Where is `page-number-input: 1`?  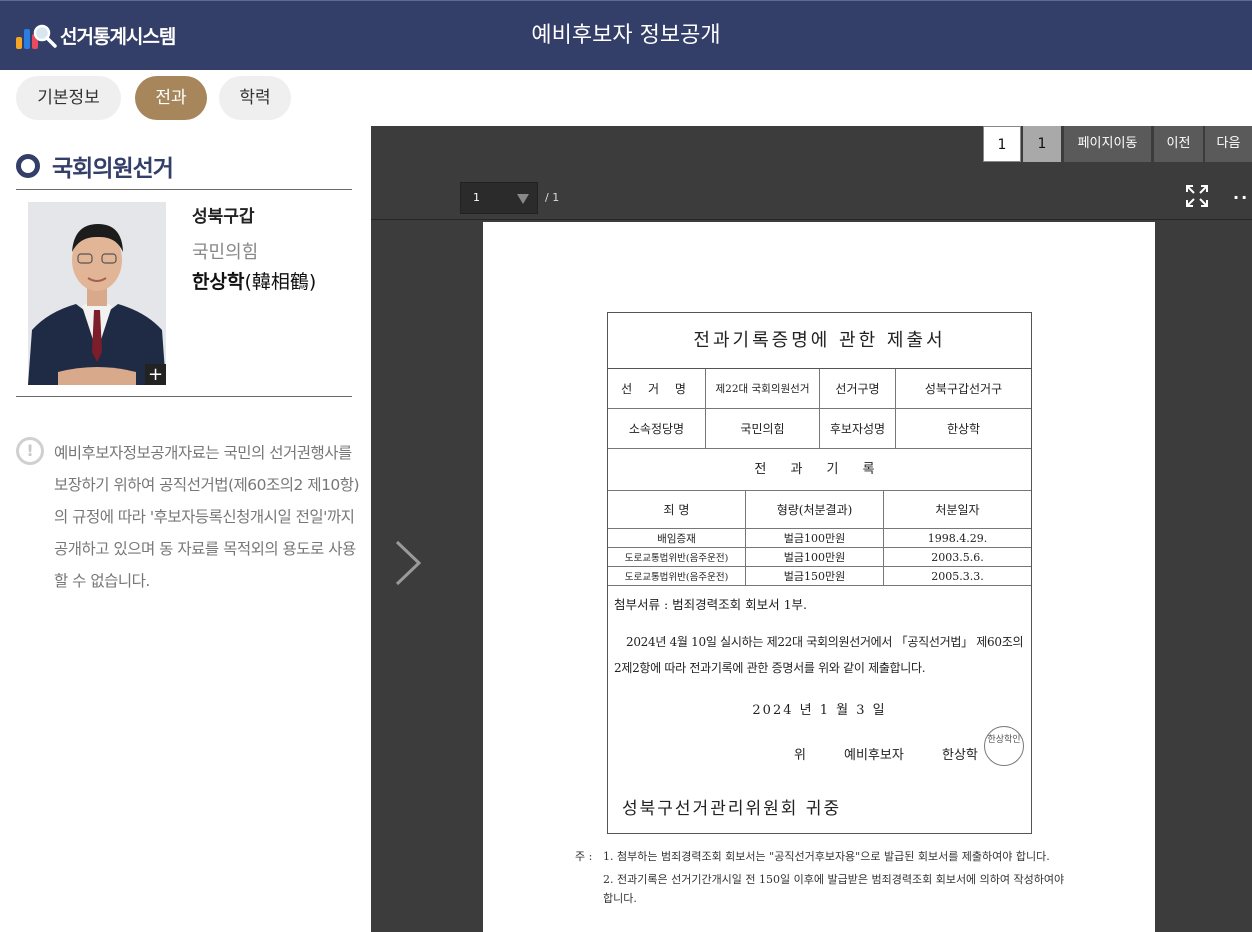
page-number-input: 1 is located at coordinates (1002, 144).